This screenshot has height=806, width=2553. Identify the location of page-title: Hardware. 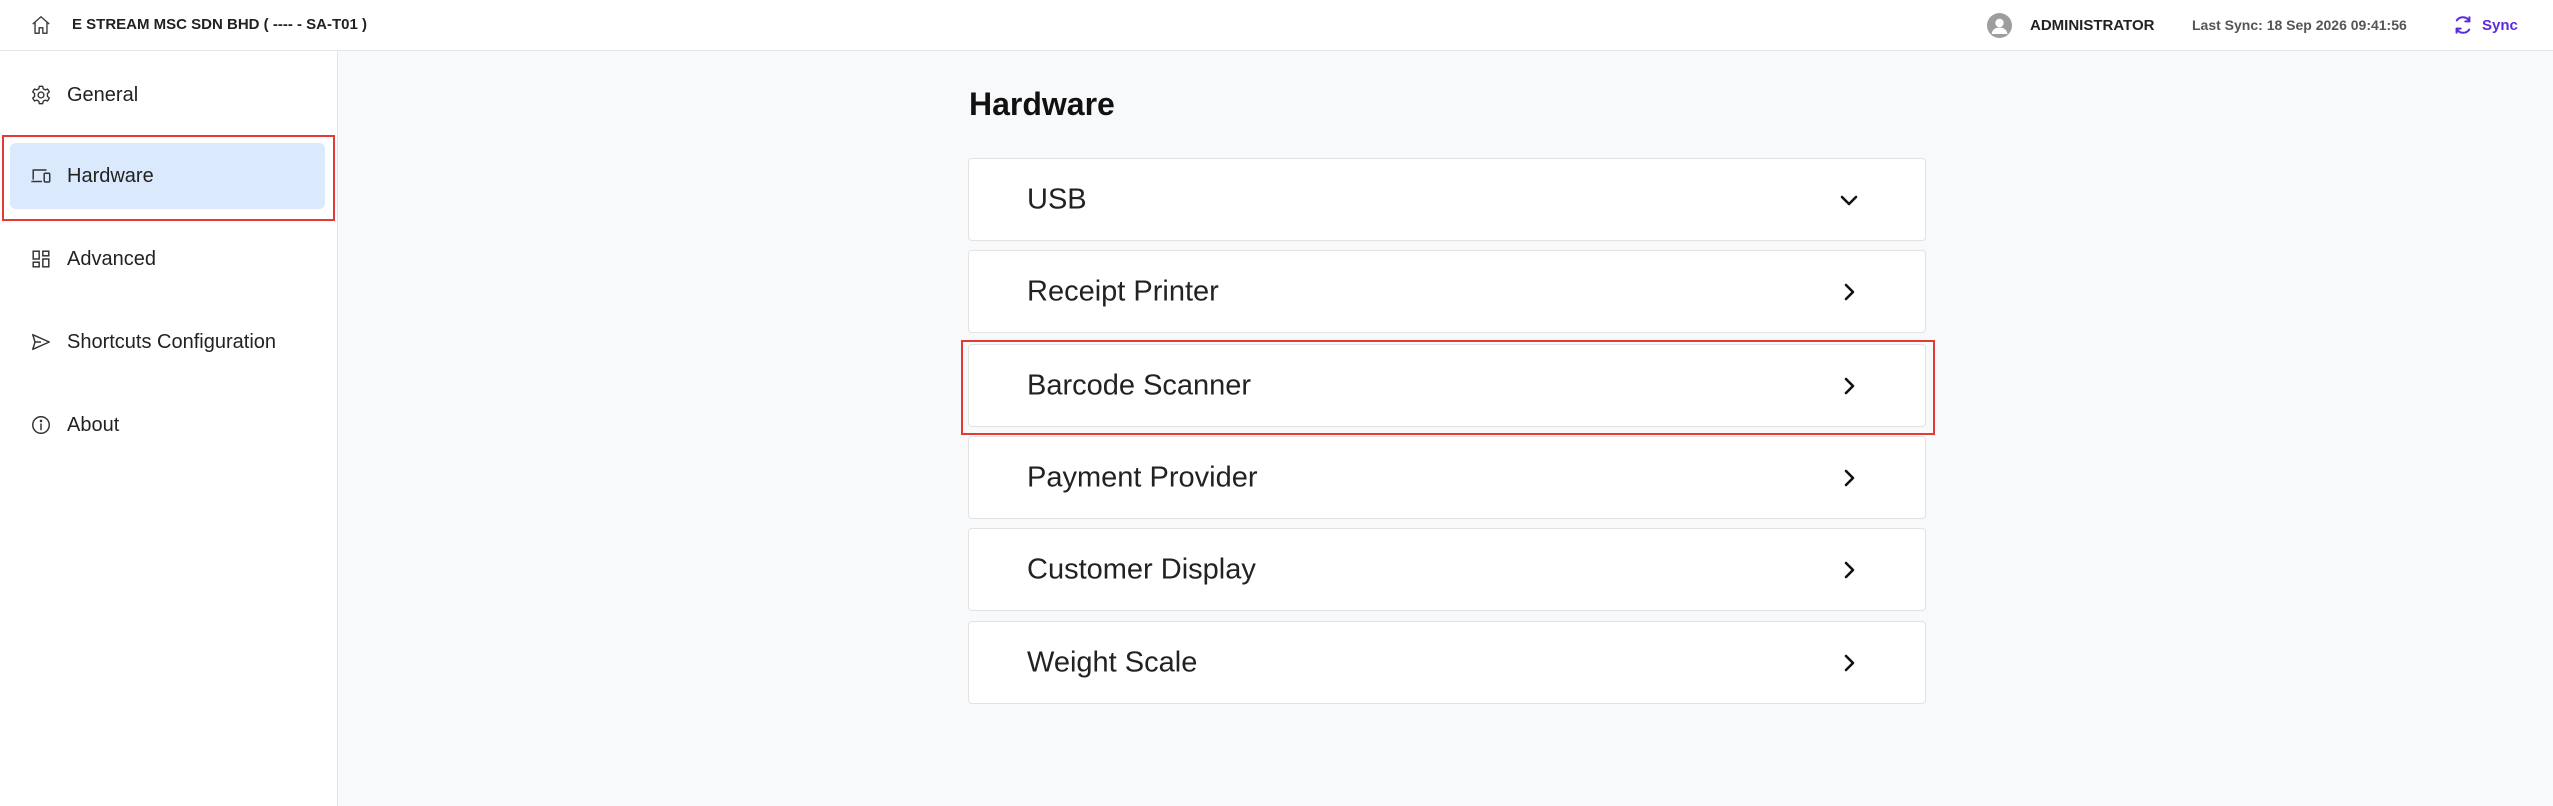
(1042, 104).